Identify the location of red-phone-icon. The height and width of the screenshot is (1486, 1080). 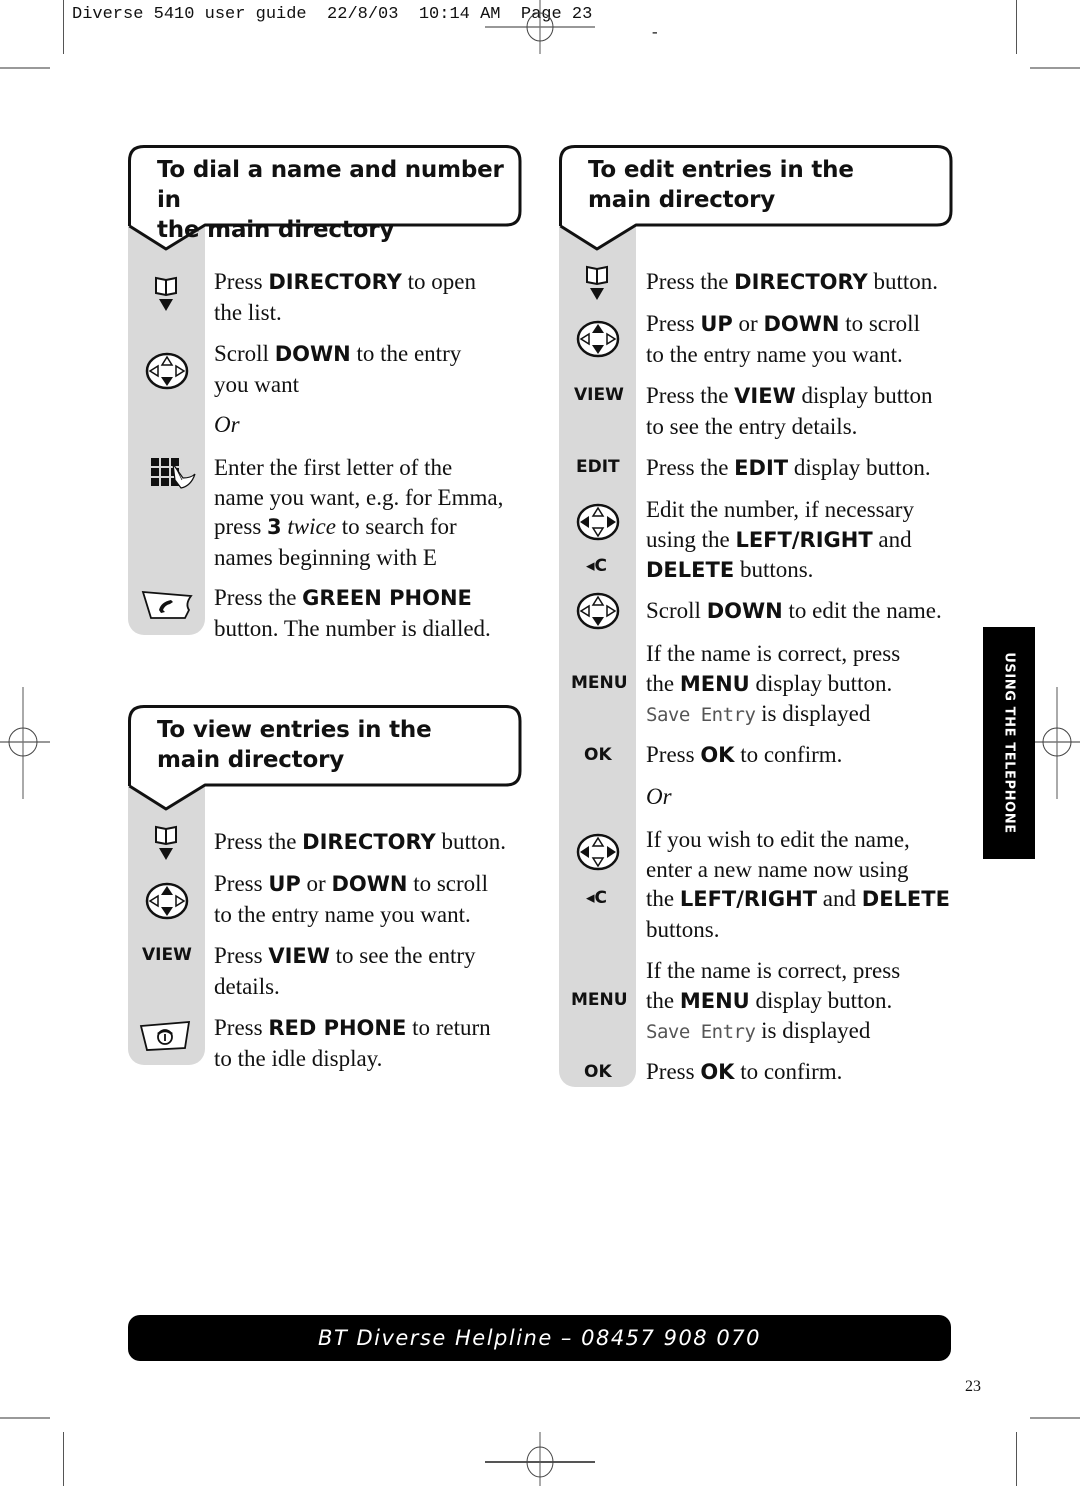
(165, 1036).